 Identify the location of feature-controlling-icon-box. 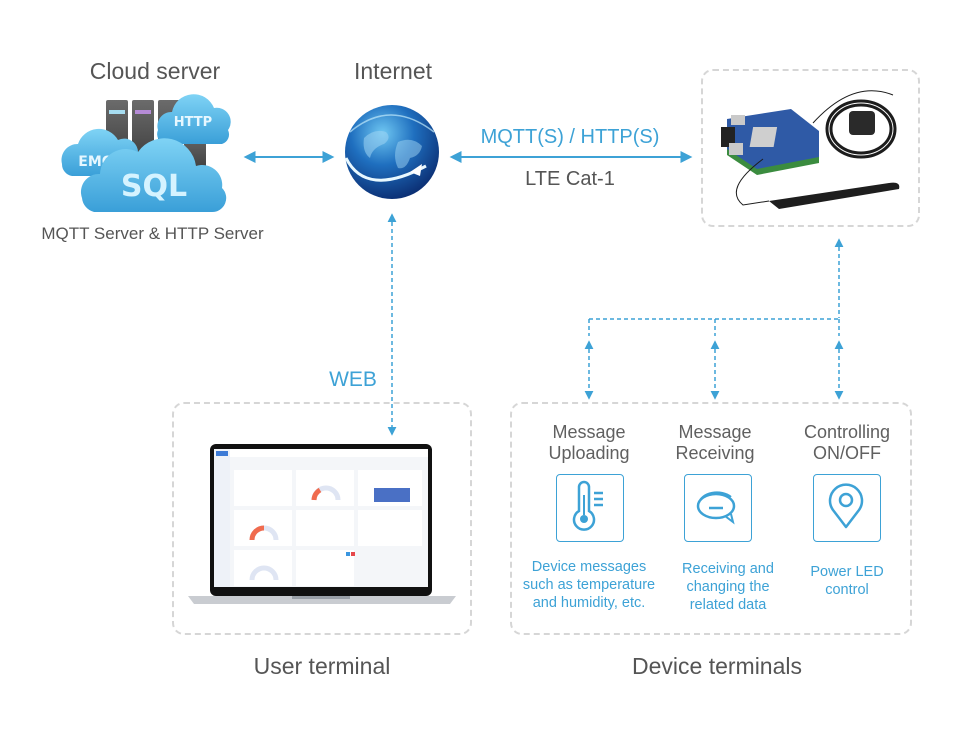
(847, 508).